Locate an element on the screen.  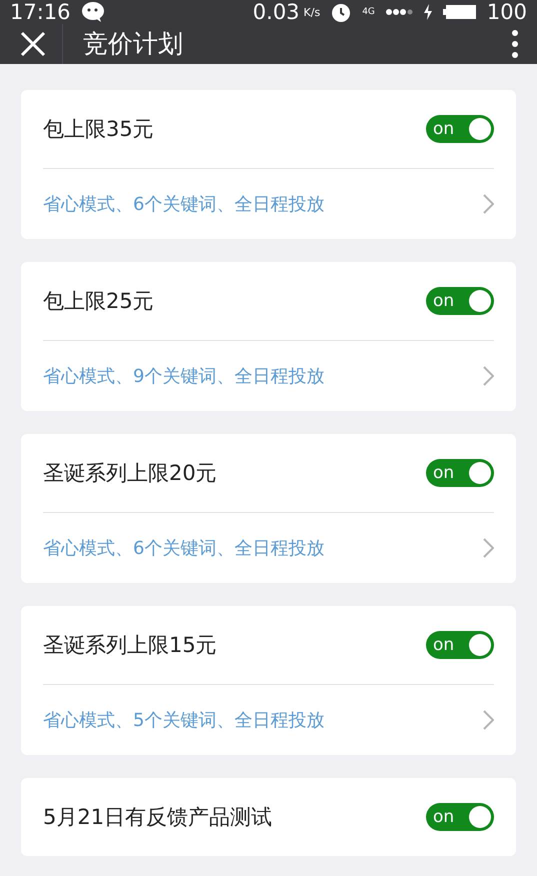
signal-icon is located at coordinates (398, 12).